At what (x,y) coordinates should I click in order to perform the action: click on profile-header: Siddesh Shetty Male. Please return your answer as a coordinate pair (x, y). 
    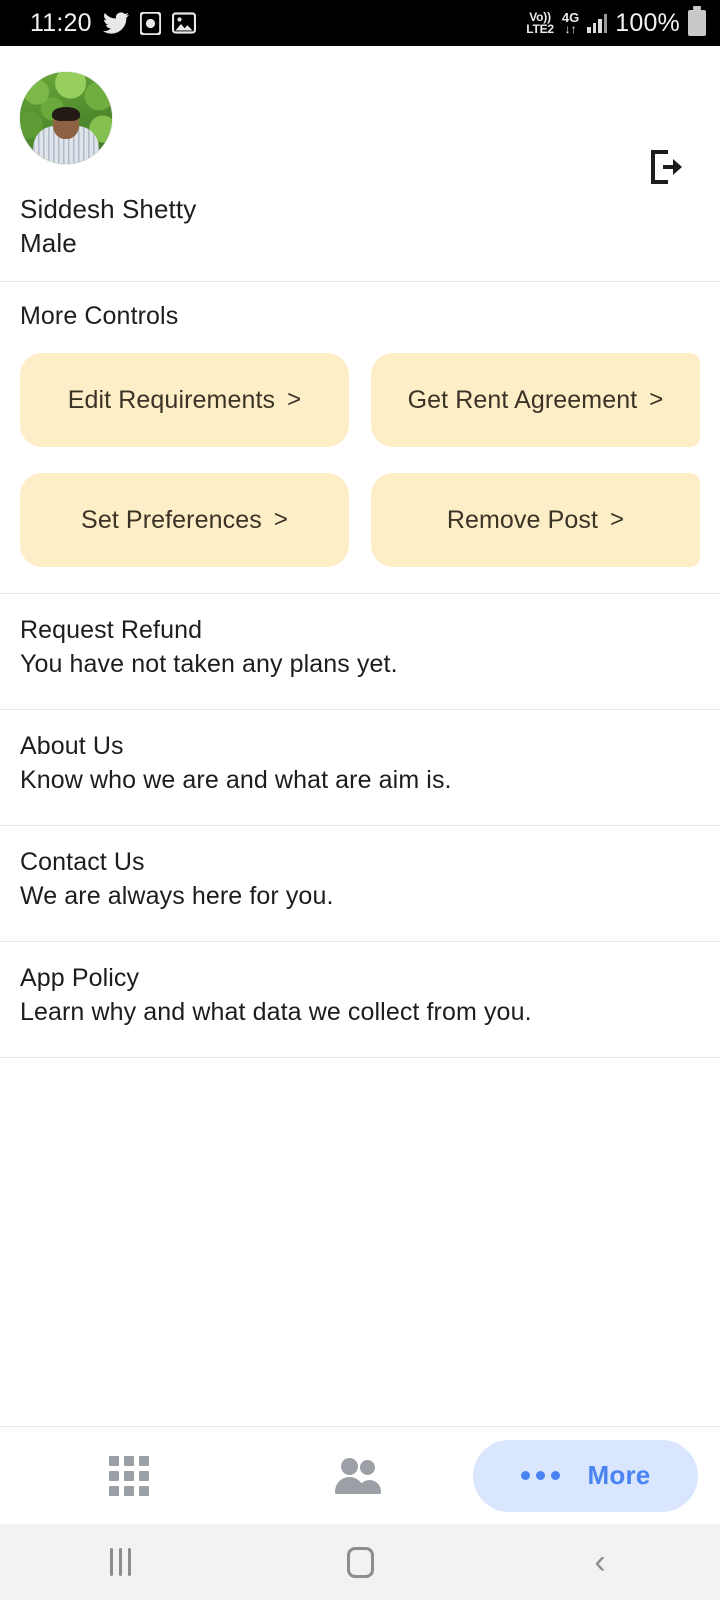
    Looking at the image, I should click on (360, 163).